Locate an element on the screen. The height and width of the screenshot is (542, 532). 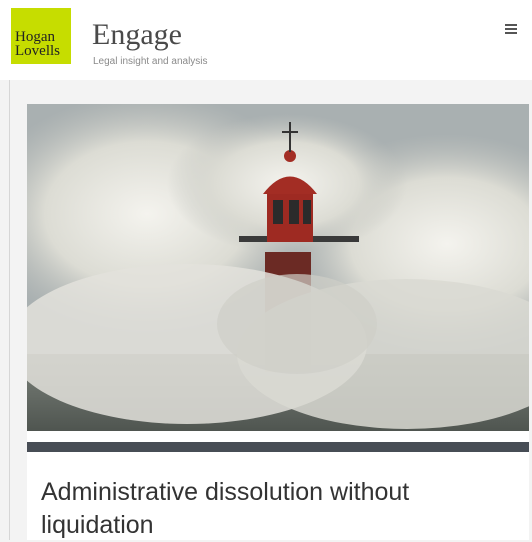
hogan-lovells-logo: Hogan Lovells is located at coordinates (41, 36).